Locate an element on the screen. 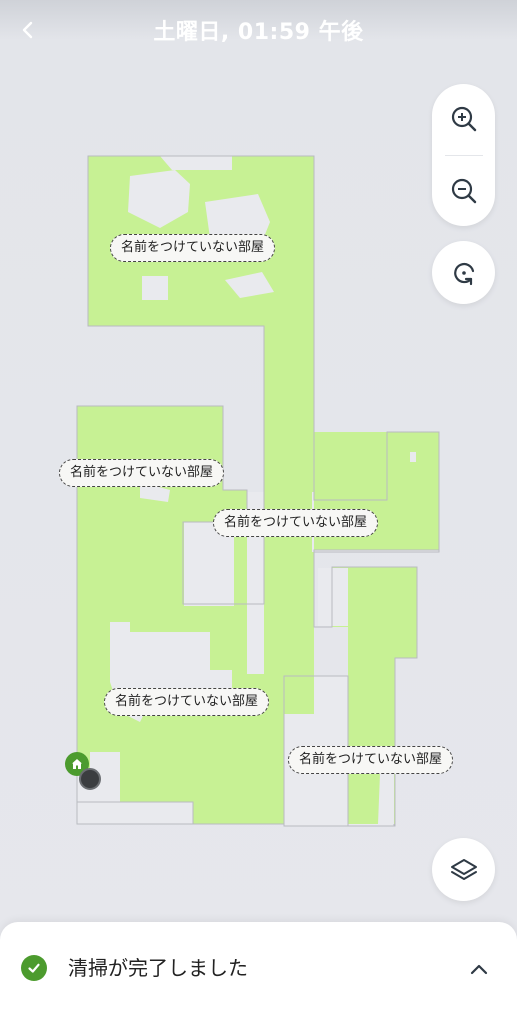 Image resolution: width=517 pixels, height=1024 pixels. robot-icon is located at coordinates (90, 779).